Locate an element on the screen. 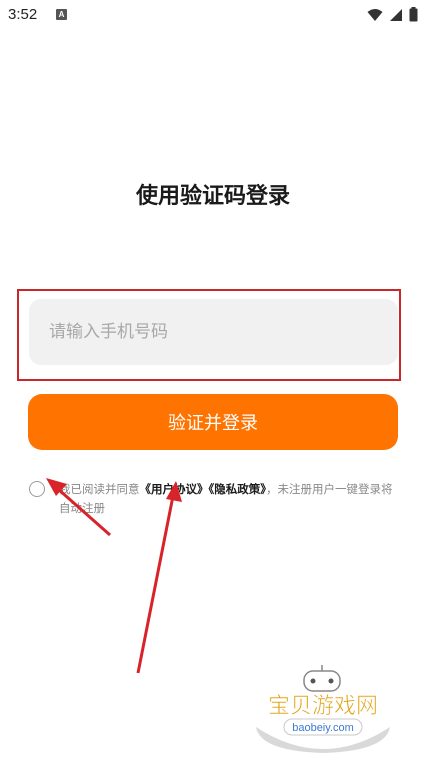 The image size is (426, 759). phone-input is located at coordinates (213, 332).